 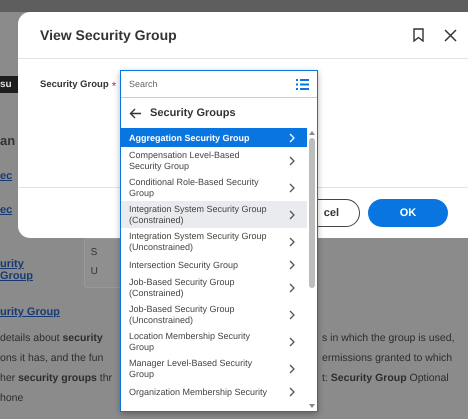 I want to click on list-item: Job-Based Security Group (Unconstrained), so click(x=214, y=314).